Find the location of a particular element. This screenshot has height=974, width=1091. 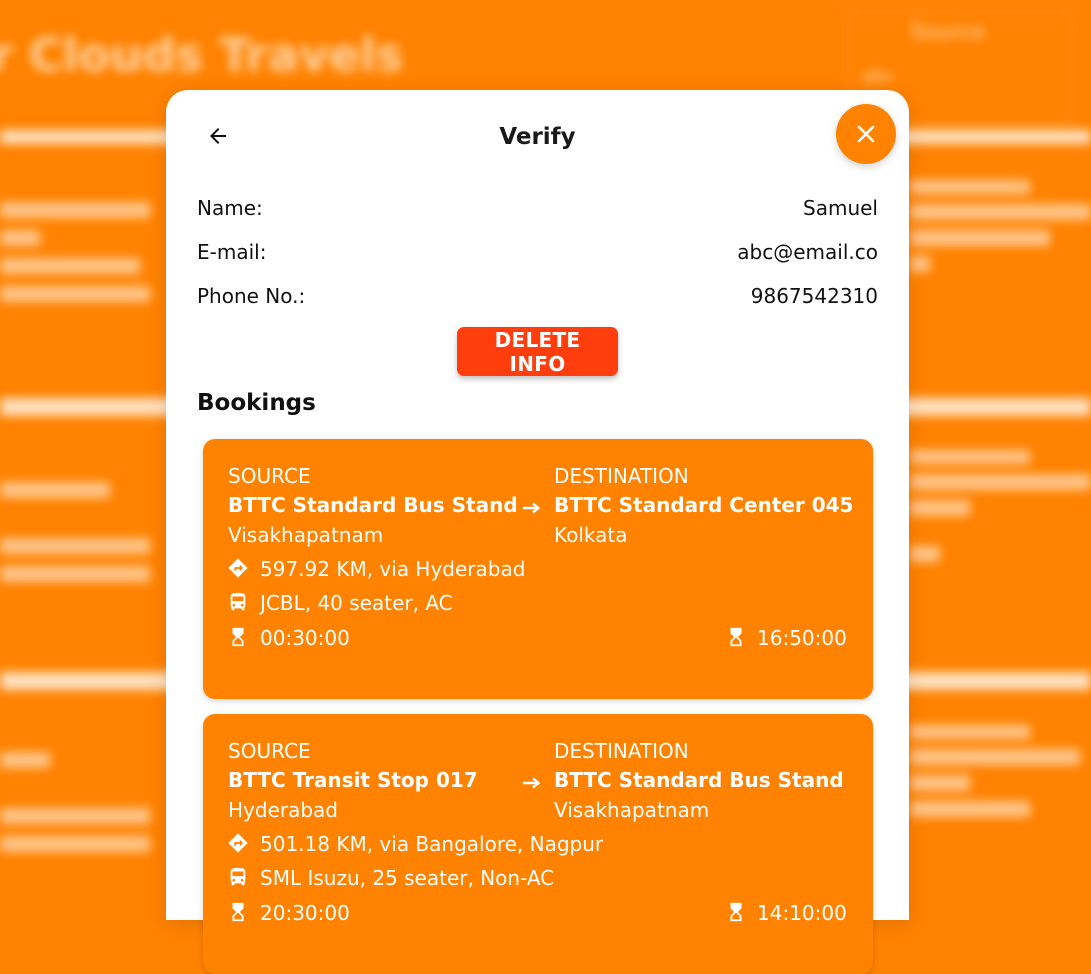

email-row: E-mail: abc@email.co is located at coordinates (537, 252).